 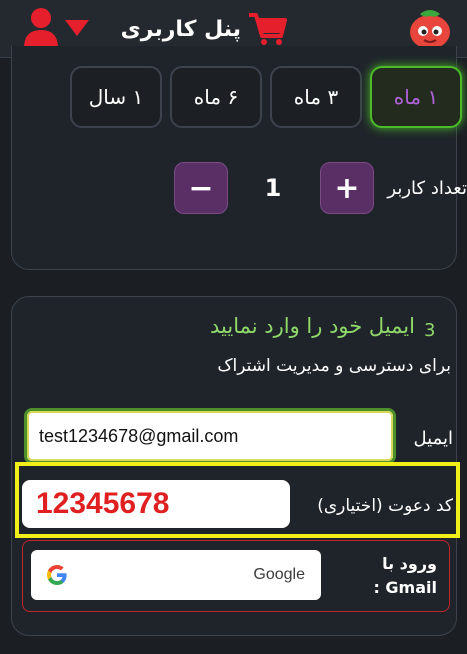 I want to click on user-count-value: 1, so click(x=273, y=188).